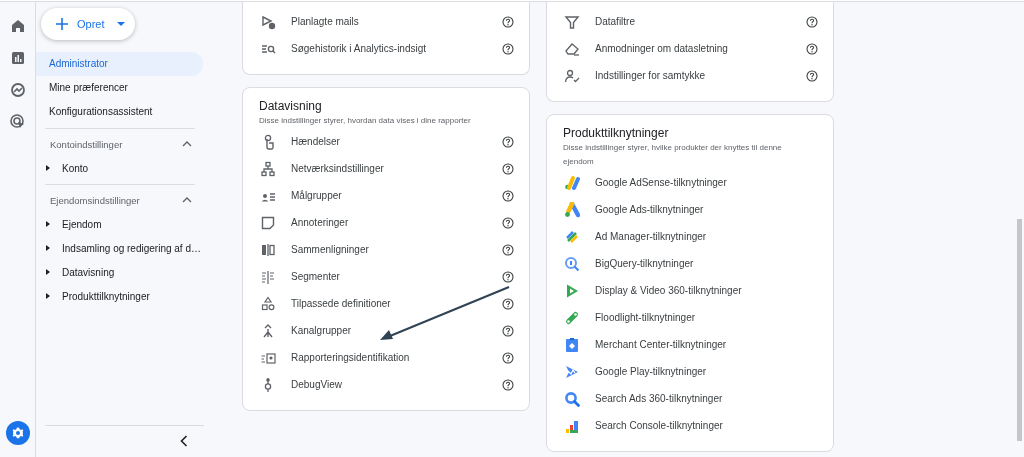 Image resolution: width=1024 pixels, height=457 pixels. I want to click on settings-link: Floodlight-tilknytninger, so click(706, 317).